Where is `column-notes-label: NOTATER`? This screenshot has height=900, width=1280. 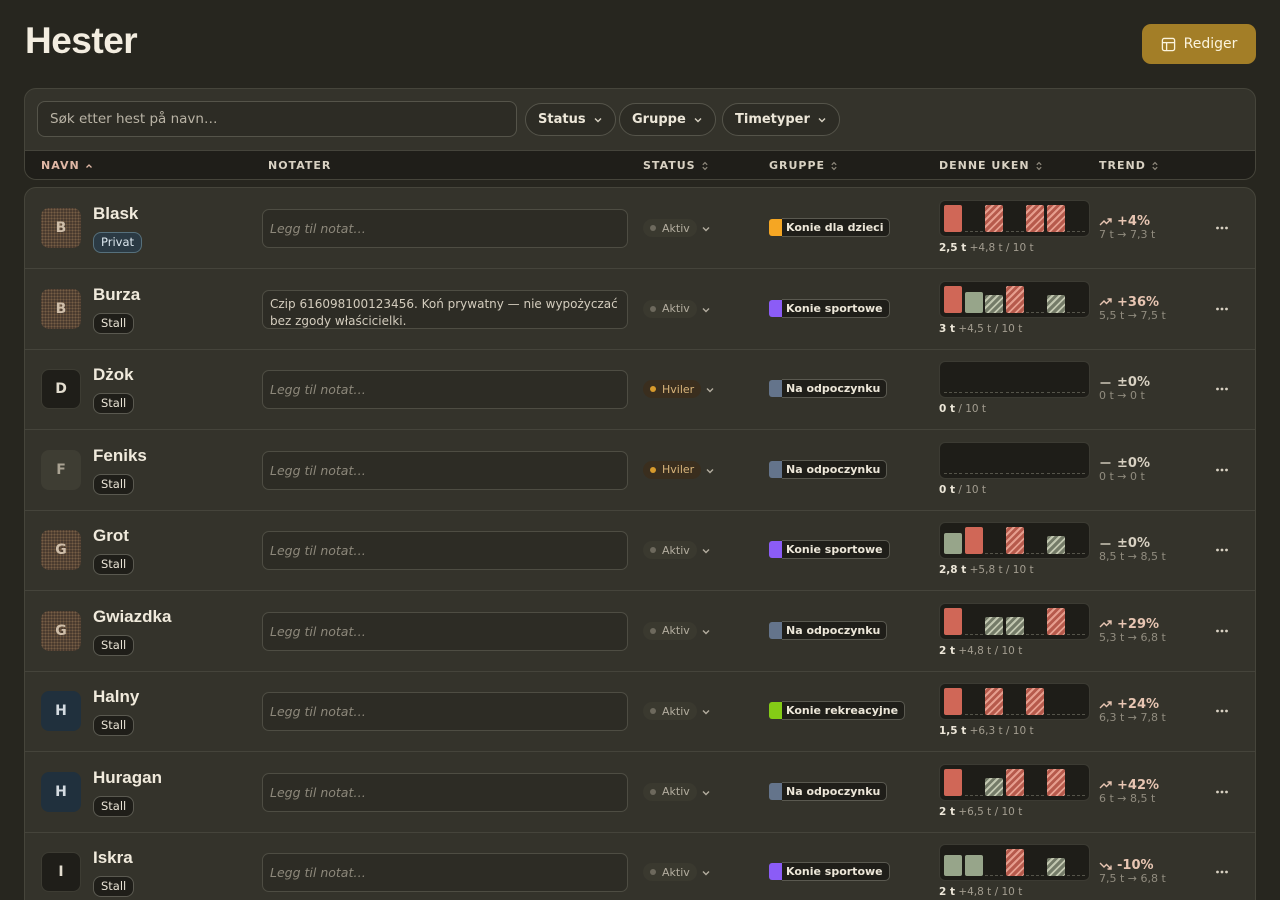 column-notes-label: NOTATER is located at coordinates (300, 165).